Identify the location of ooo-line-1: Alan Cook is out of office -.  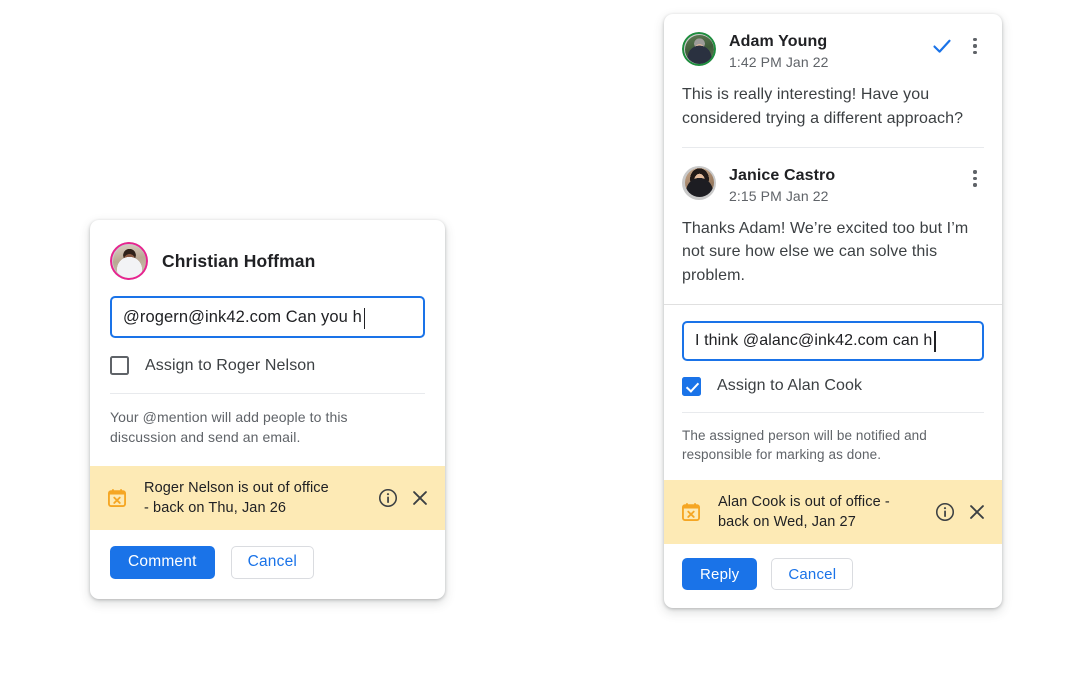
(804, 502).